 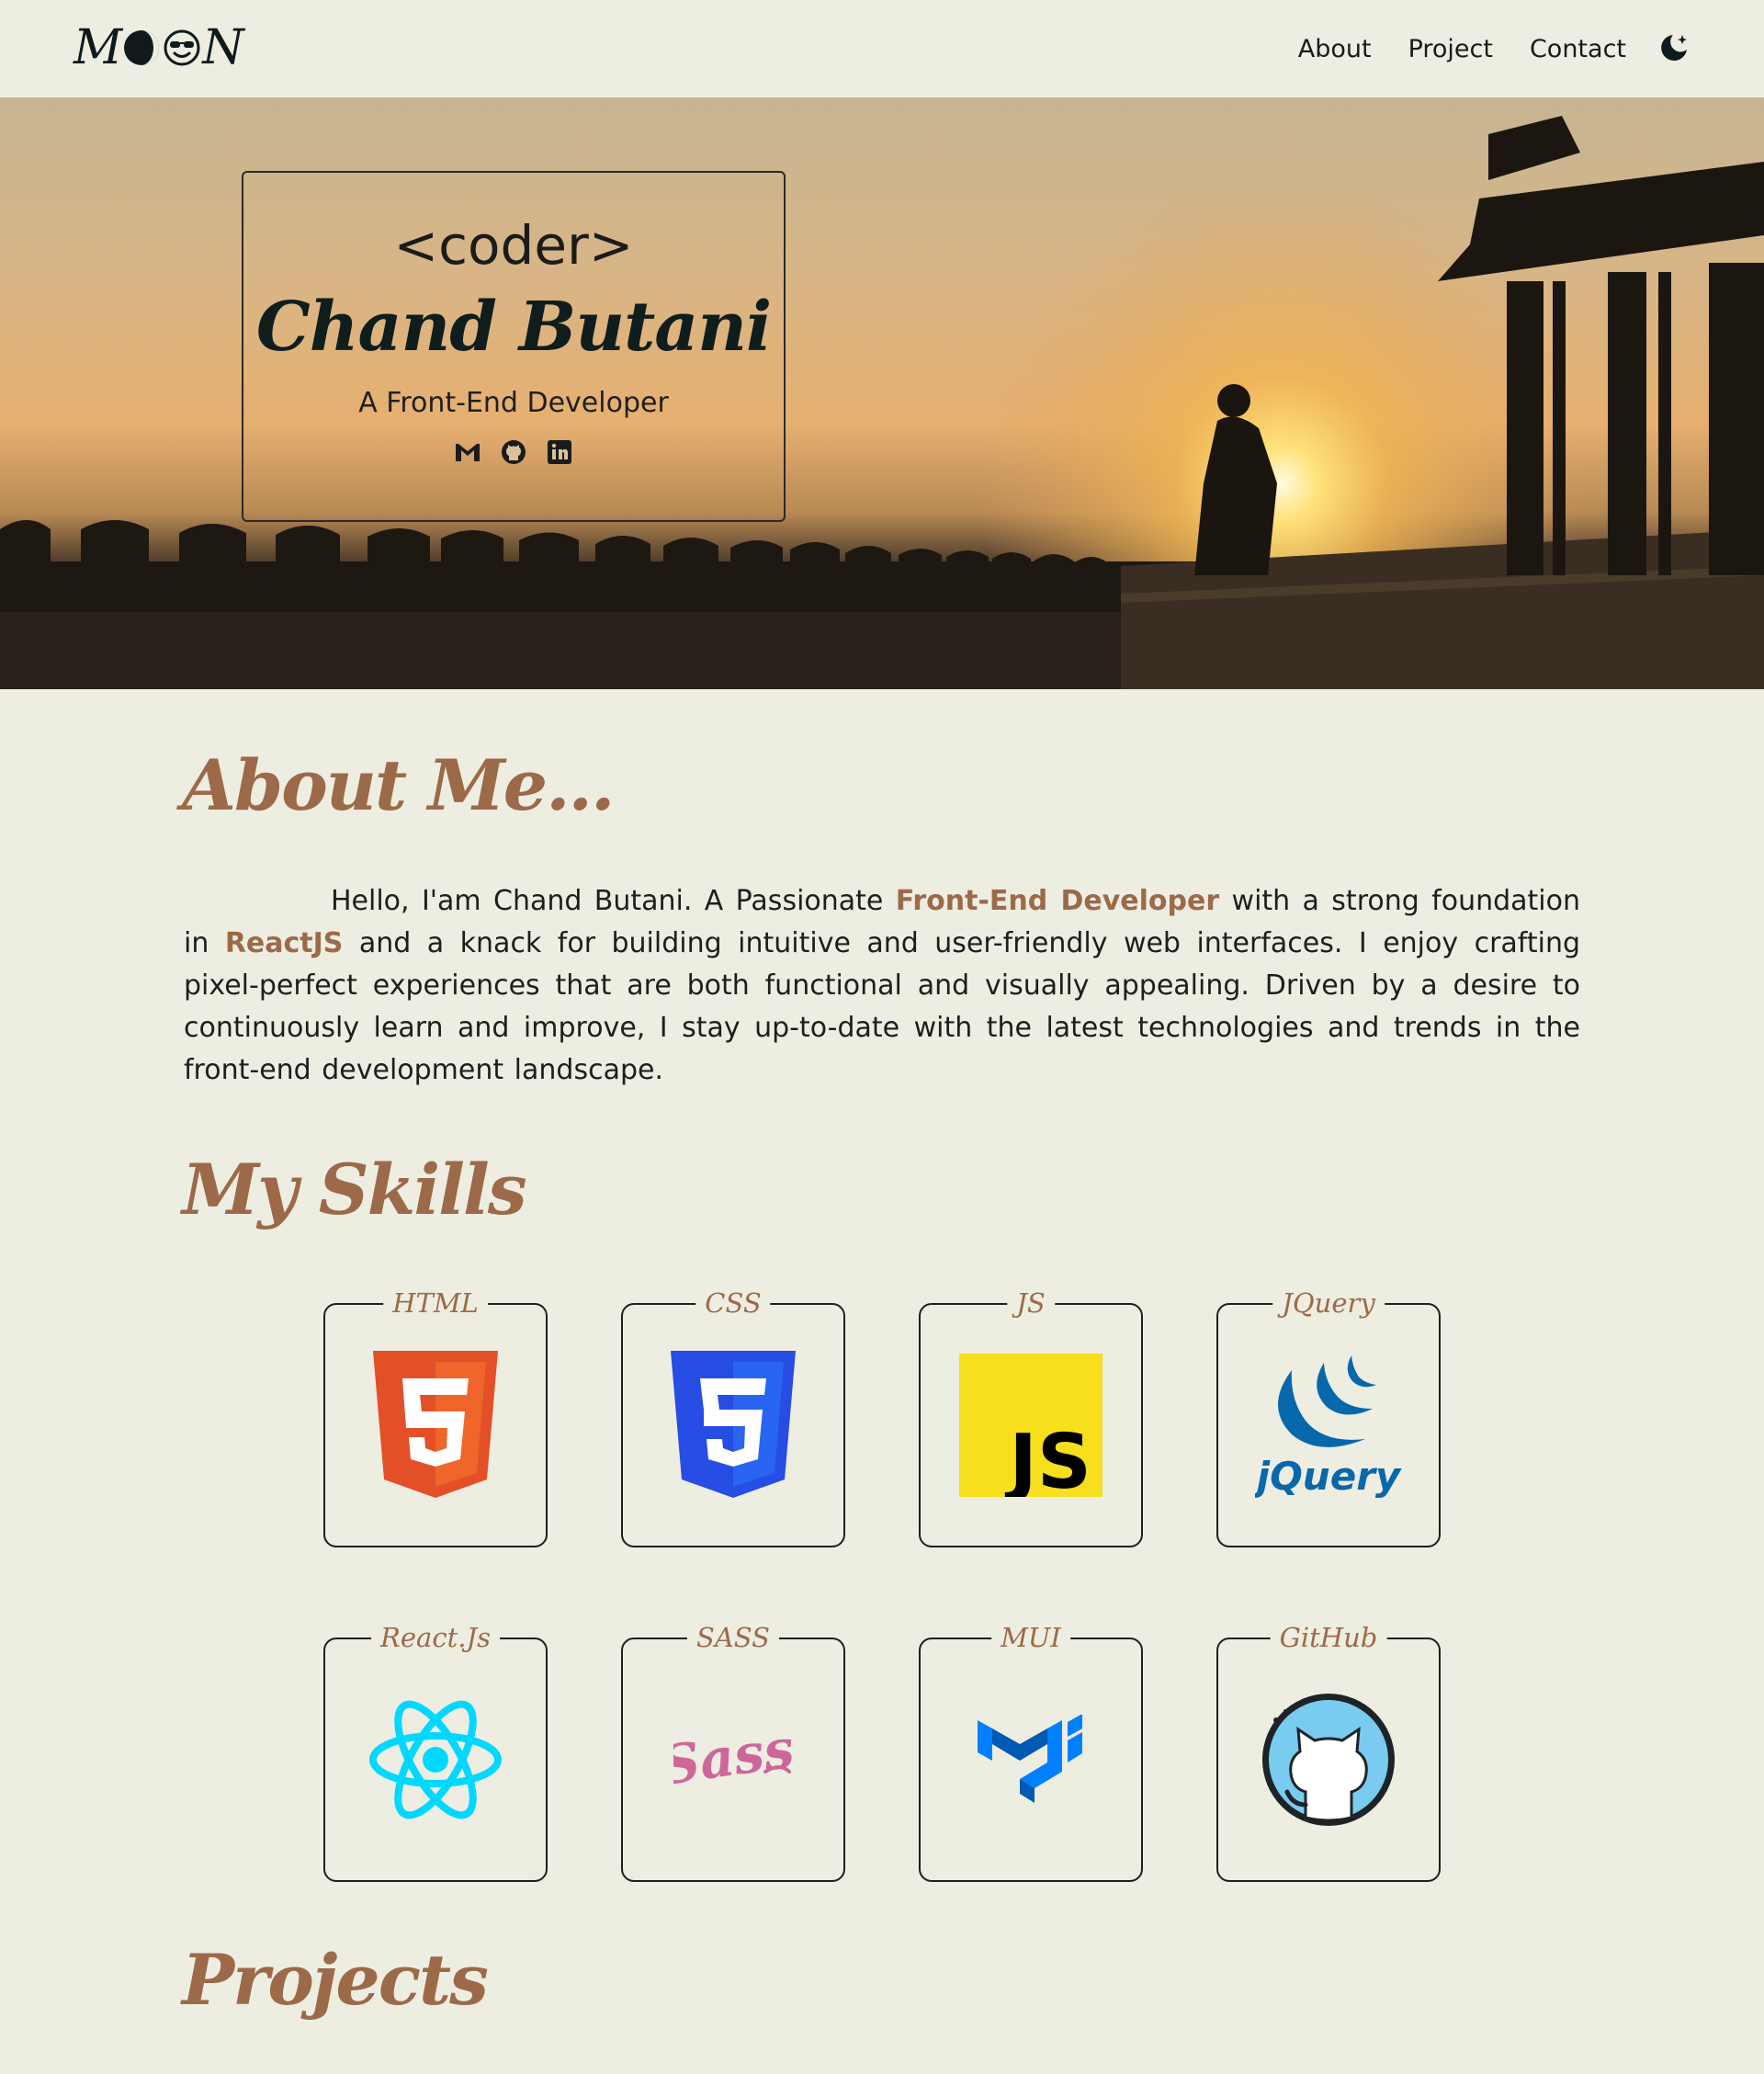 I want to click on skill-label: JS, so click(x=1031, y=1303).